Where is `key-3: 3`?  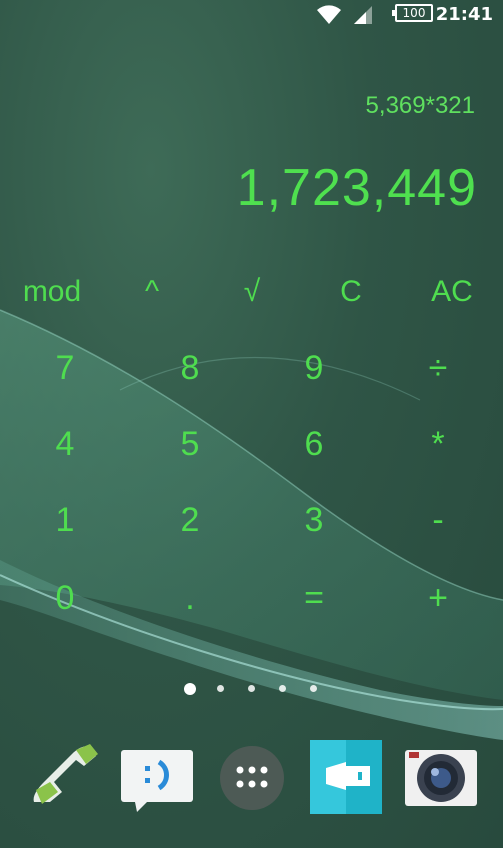 key-3: 3 is located at coordinates (314, 520).